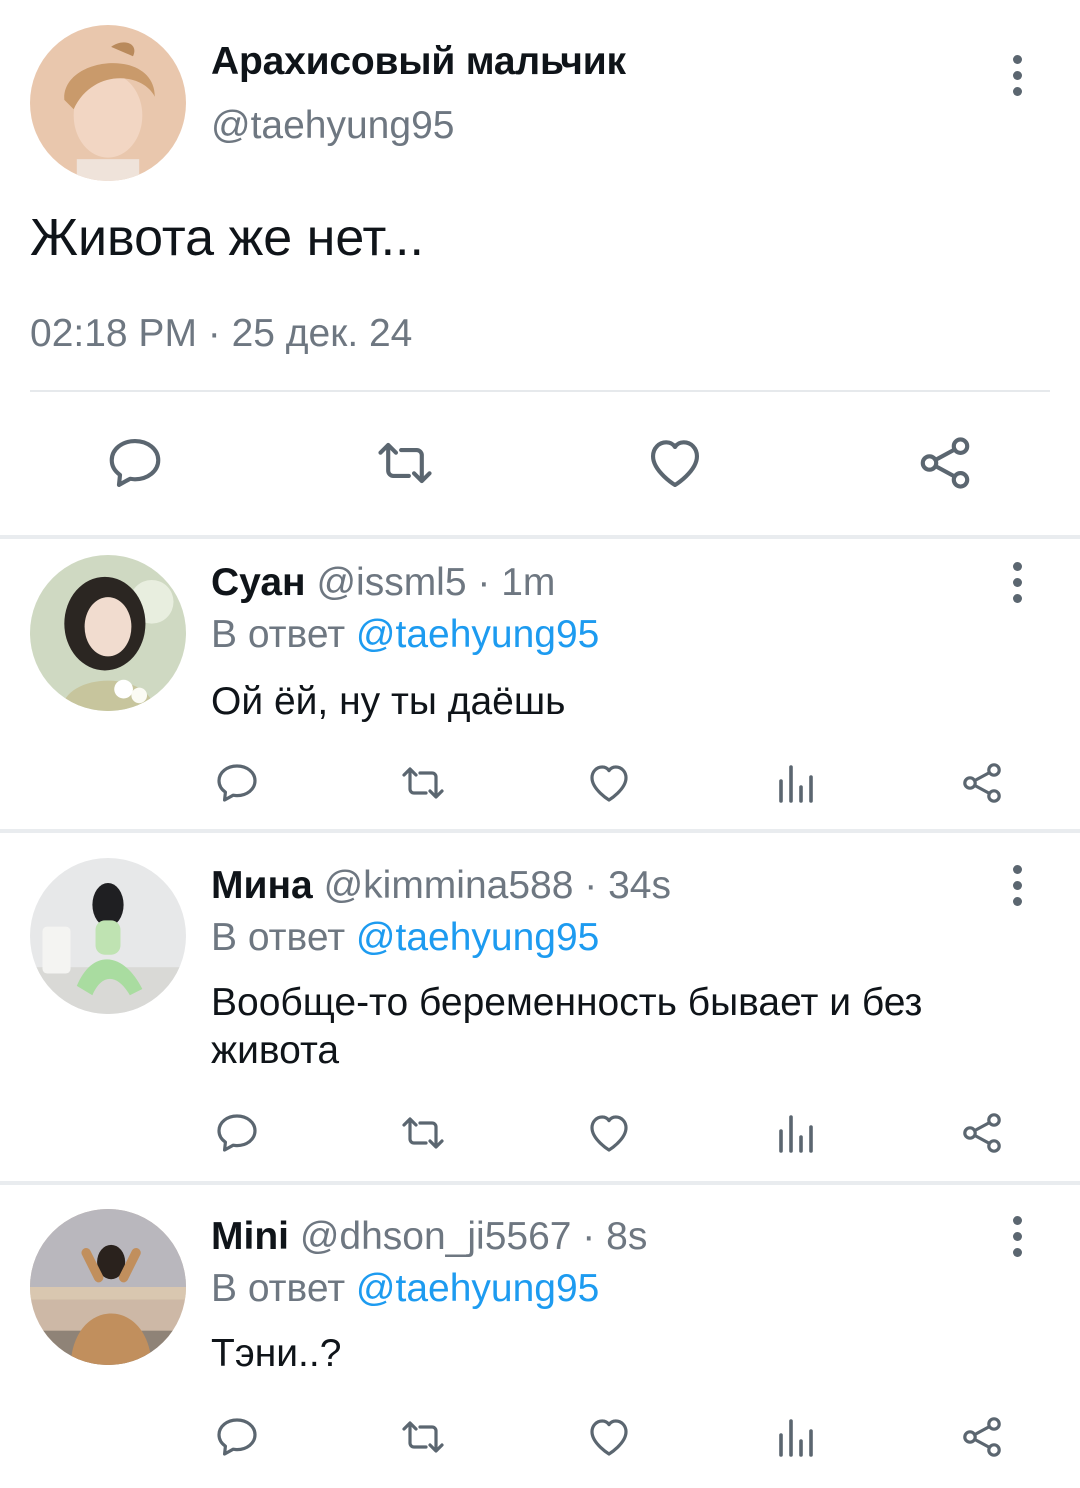 The height and width of the screenshot is (1488, 1080). Describe the element at coordinates (609, 1236) in the screenshot. I see `reply-time: · 8s` at that location.